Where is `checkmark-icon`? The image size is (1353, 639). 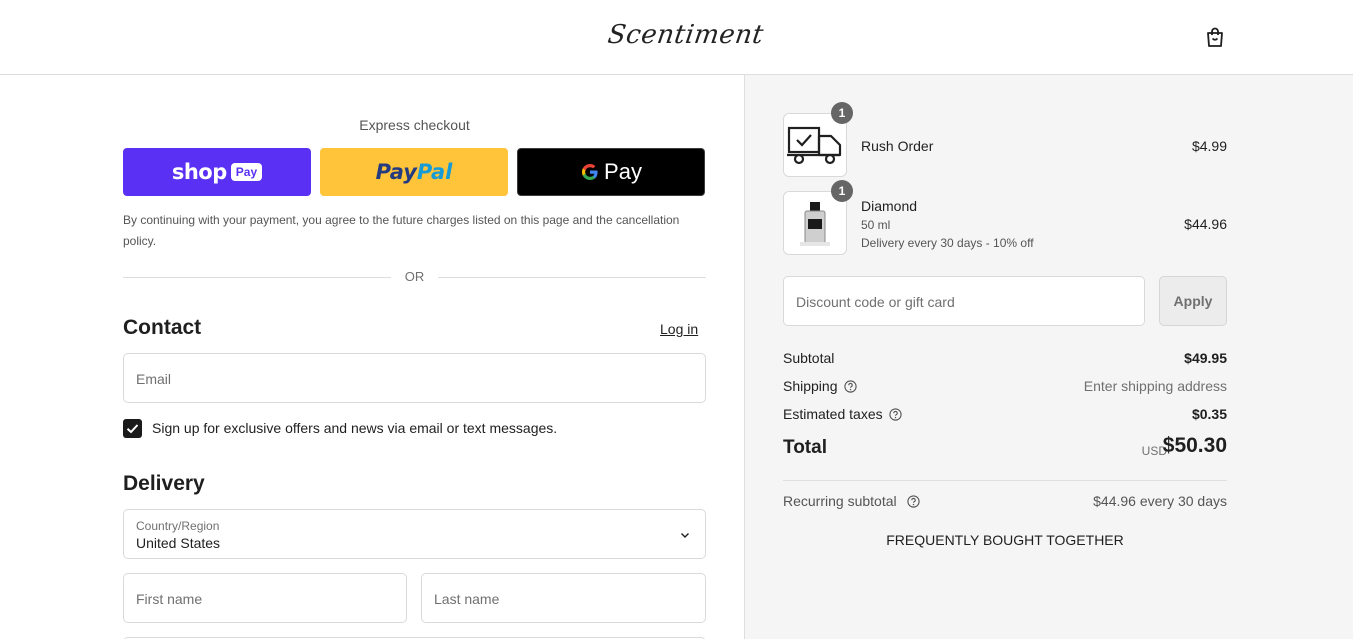 checkmark-icon is located at coordinates (132, 429).